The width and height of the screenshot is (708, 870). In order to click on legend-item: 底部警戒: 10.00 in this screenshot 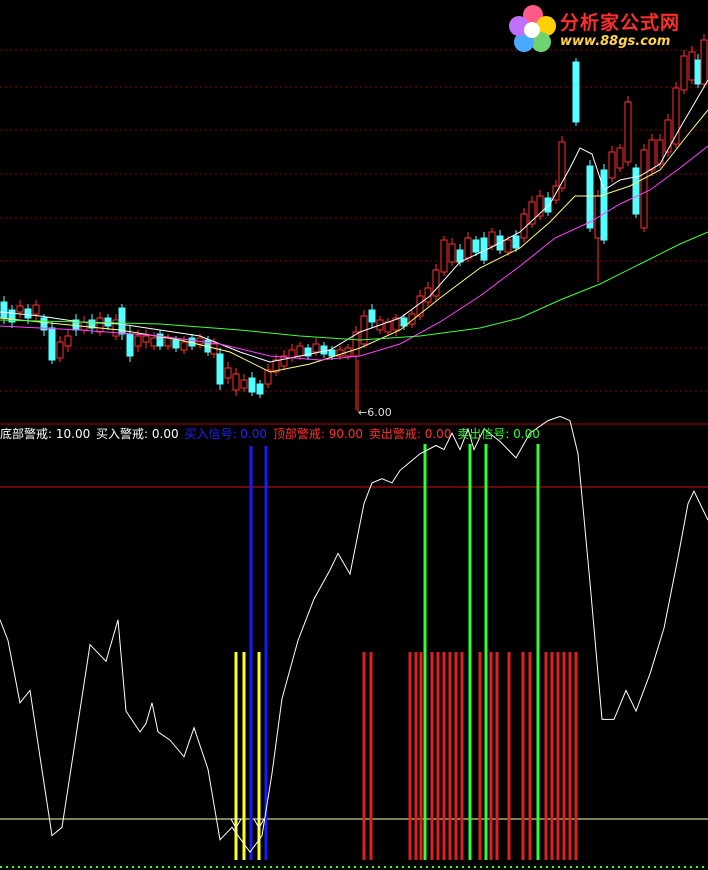, I will do `click(47, 434)`.